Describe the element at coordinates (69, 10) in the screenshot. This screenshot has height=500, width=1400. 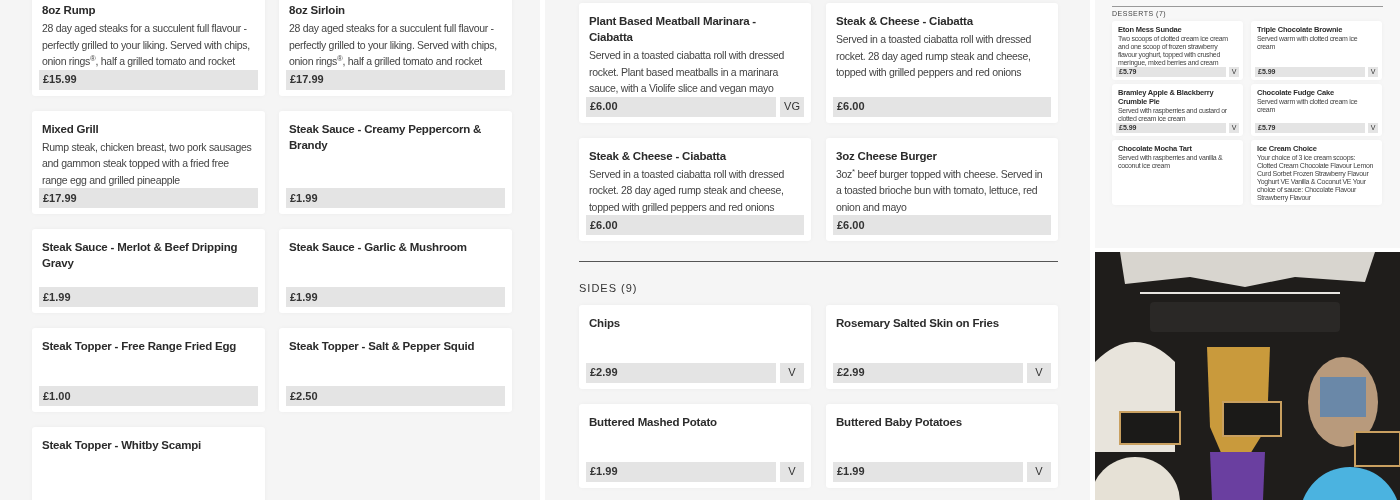
I see `item-name: 8oz Rump` at that location.